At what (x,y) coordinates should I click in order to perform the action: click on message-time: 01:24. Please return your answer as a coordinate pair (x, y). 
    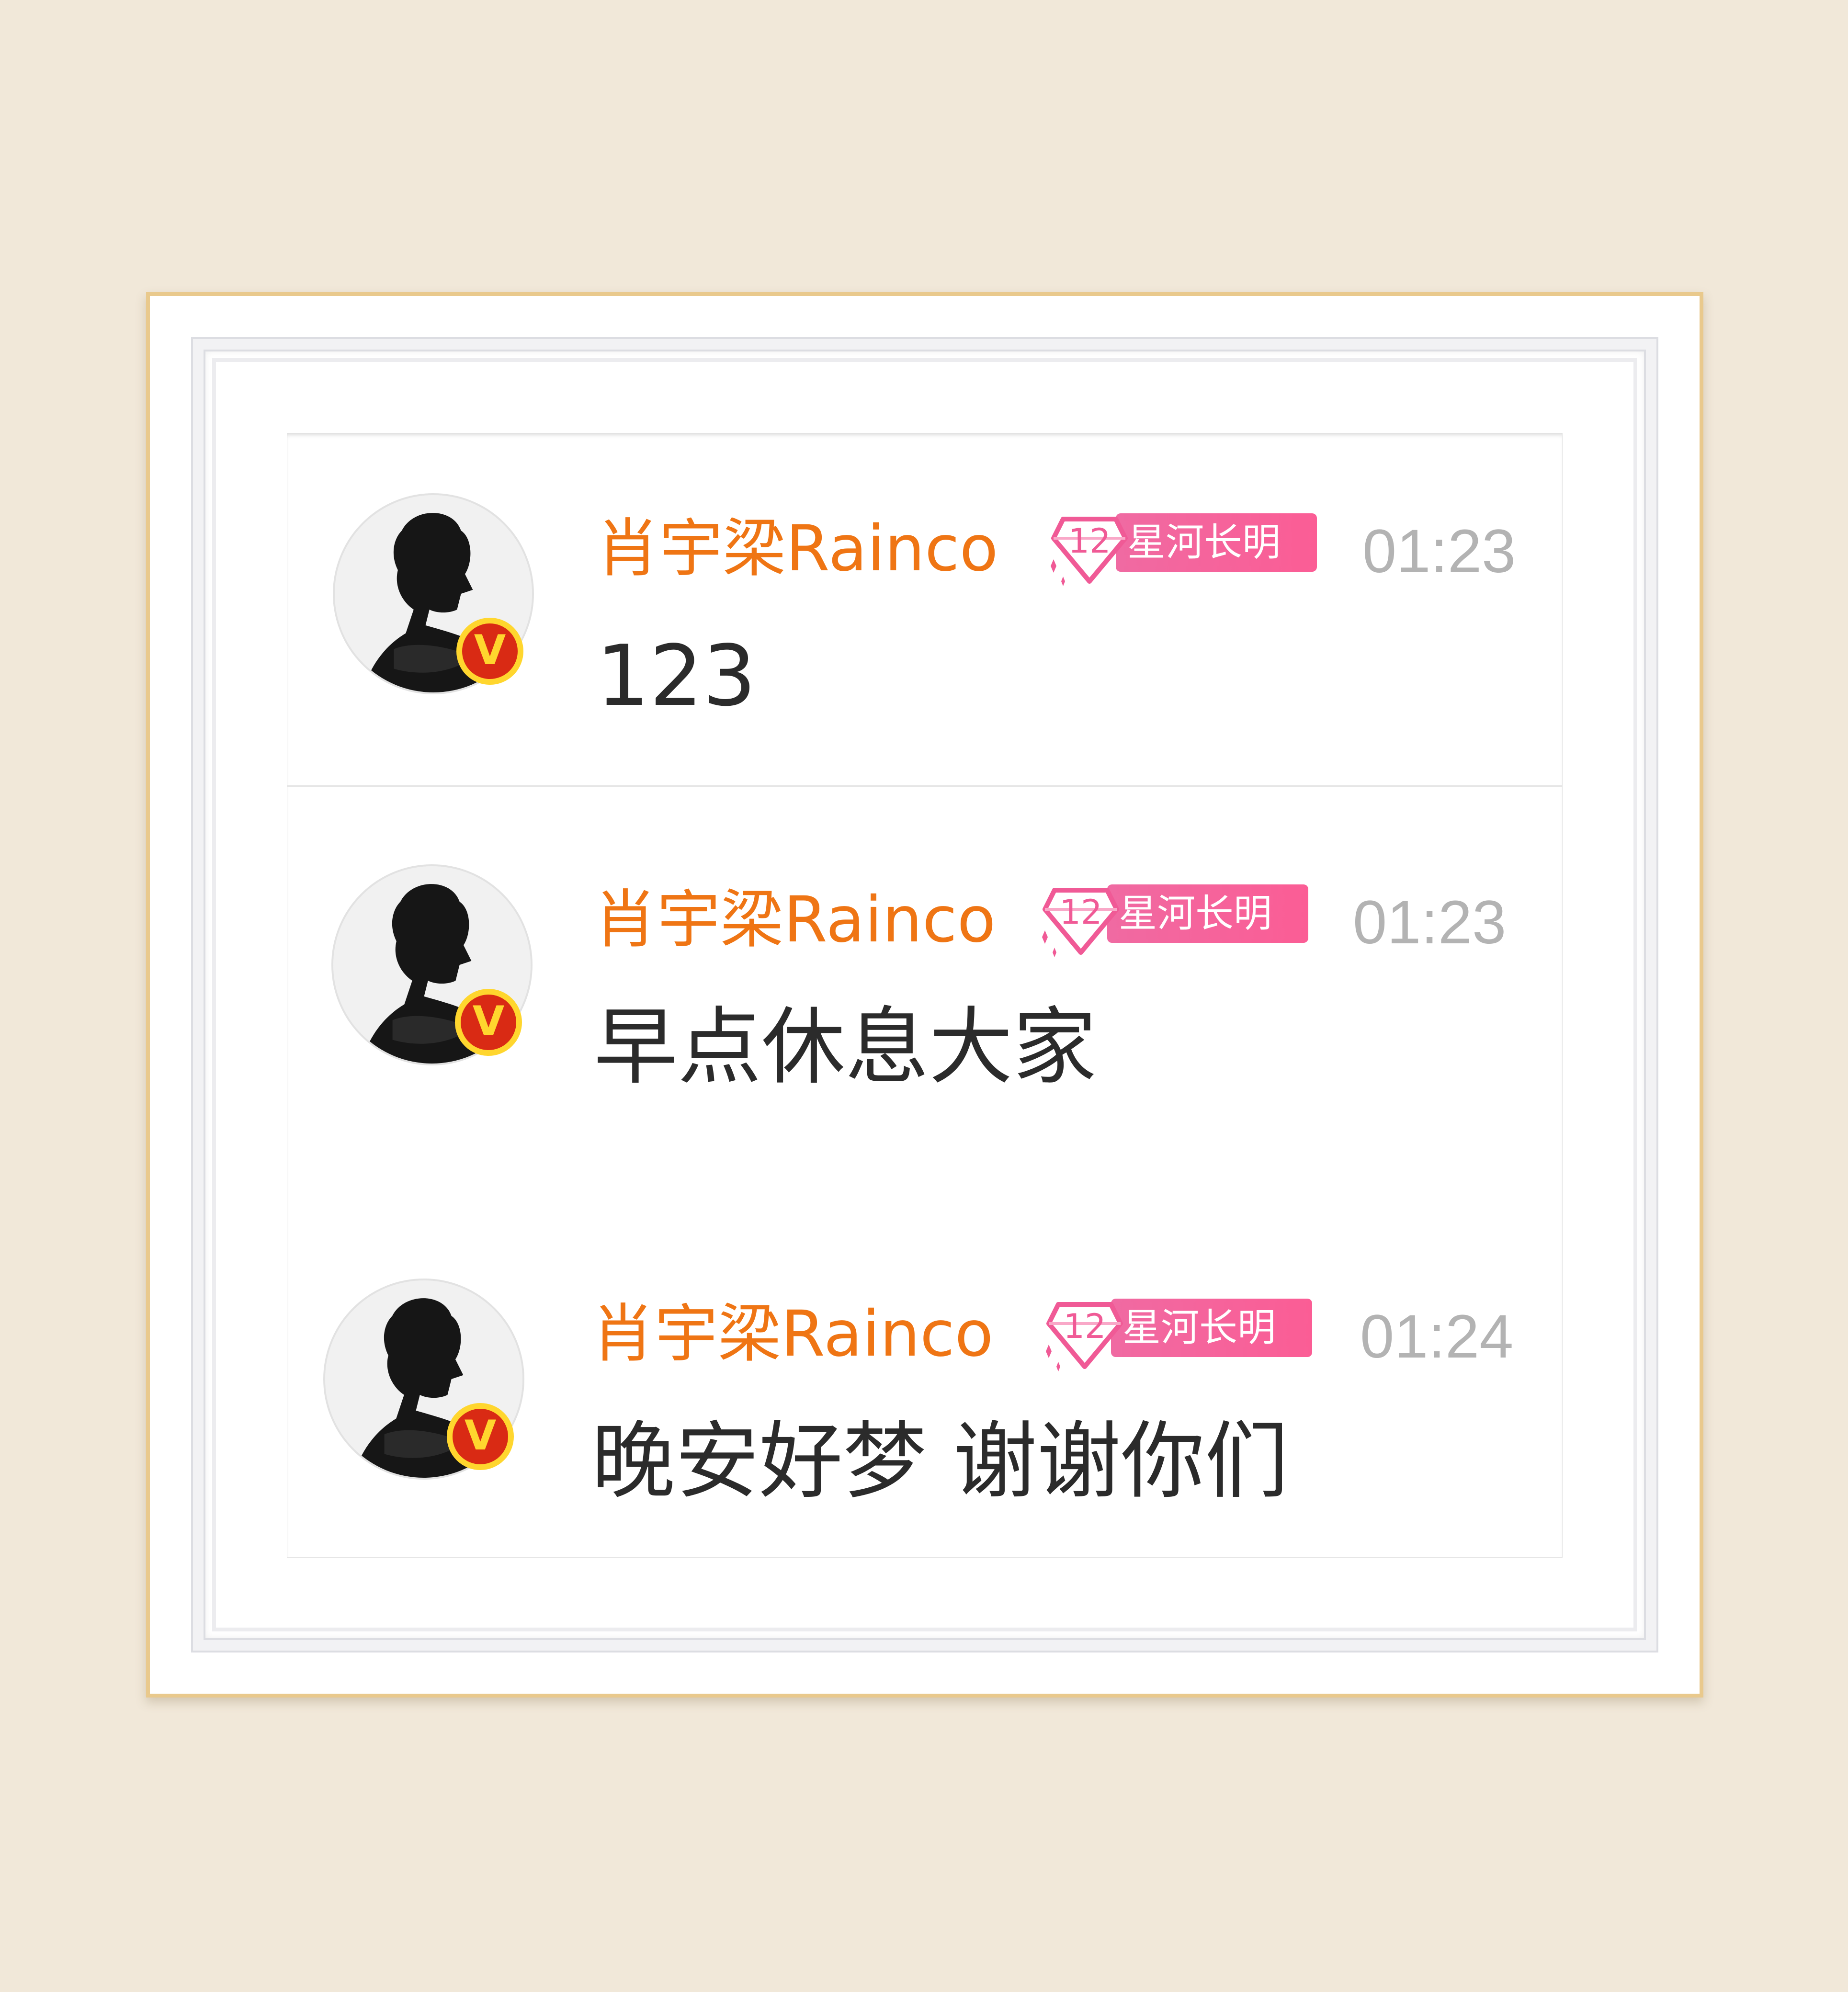
    Looking at the image, I should click on (1437, 1337).